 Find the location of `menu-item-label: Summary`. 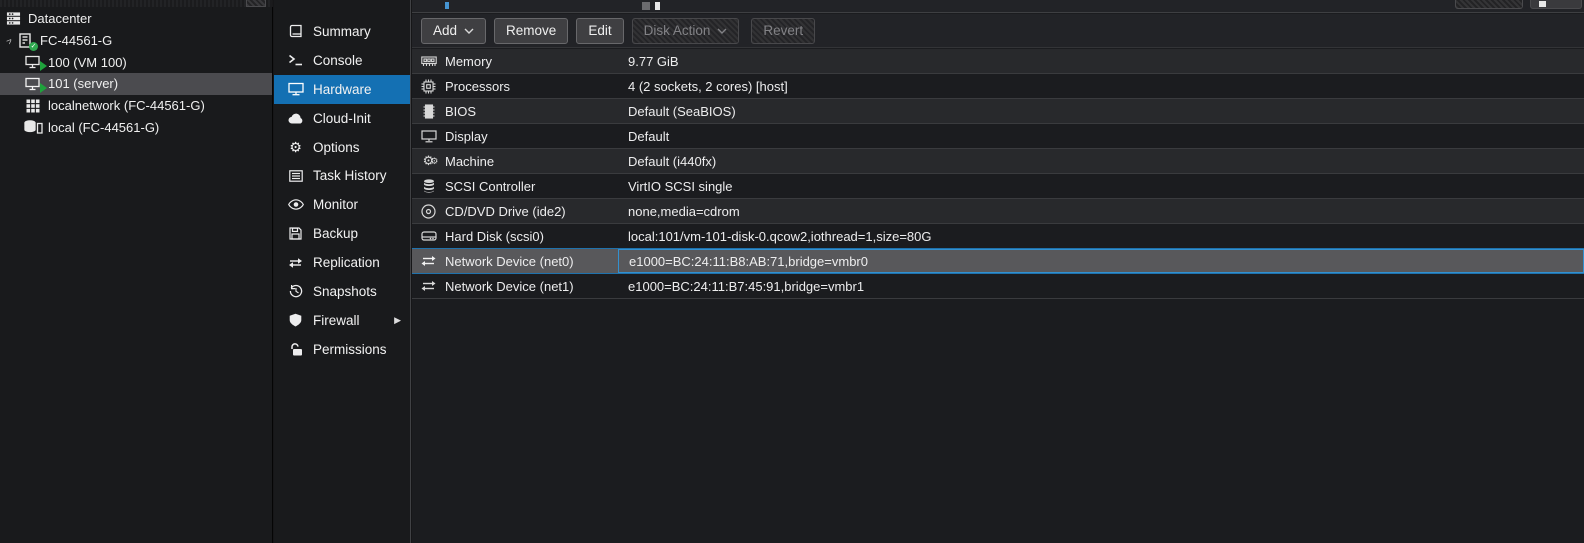

menu-item-label: Summary is located at coordinates (342, 31).